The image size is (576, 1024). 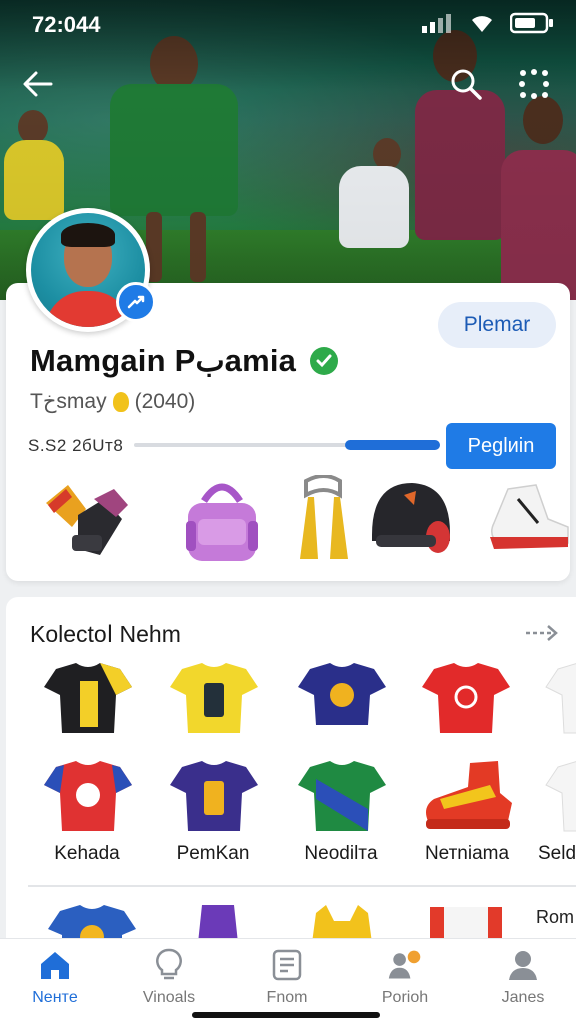 I want to click on player-subtitle: Tخsmay (2040), so click(x=112, y=401).